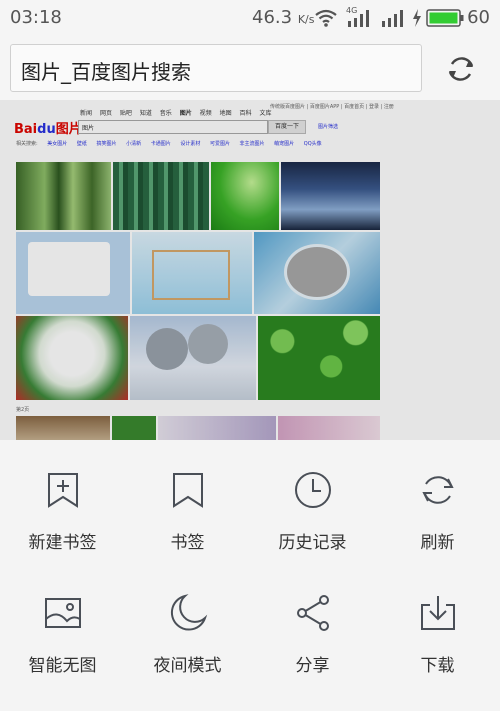  I want to click on menu-new-bookmark: 新建书签, so click(62, 496).